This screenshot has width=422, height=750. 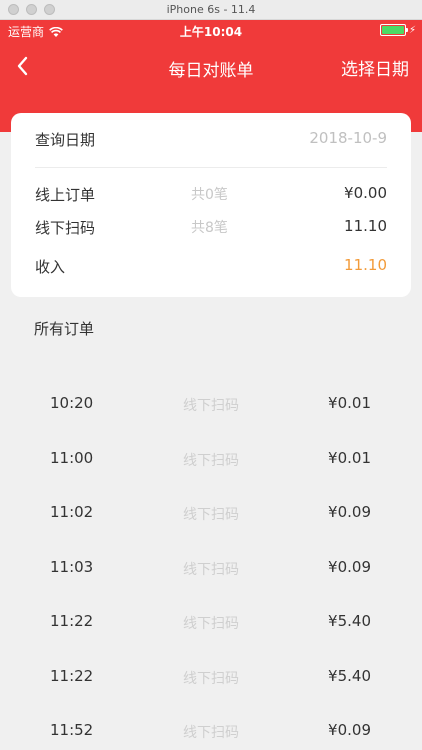 I want to click on query-date-value: 2018-10-9, so click(x=348, y=138).